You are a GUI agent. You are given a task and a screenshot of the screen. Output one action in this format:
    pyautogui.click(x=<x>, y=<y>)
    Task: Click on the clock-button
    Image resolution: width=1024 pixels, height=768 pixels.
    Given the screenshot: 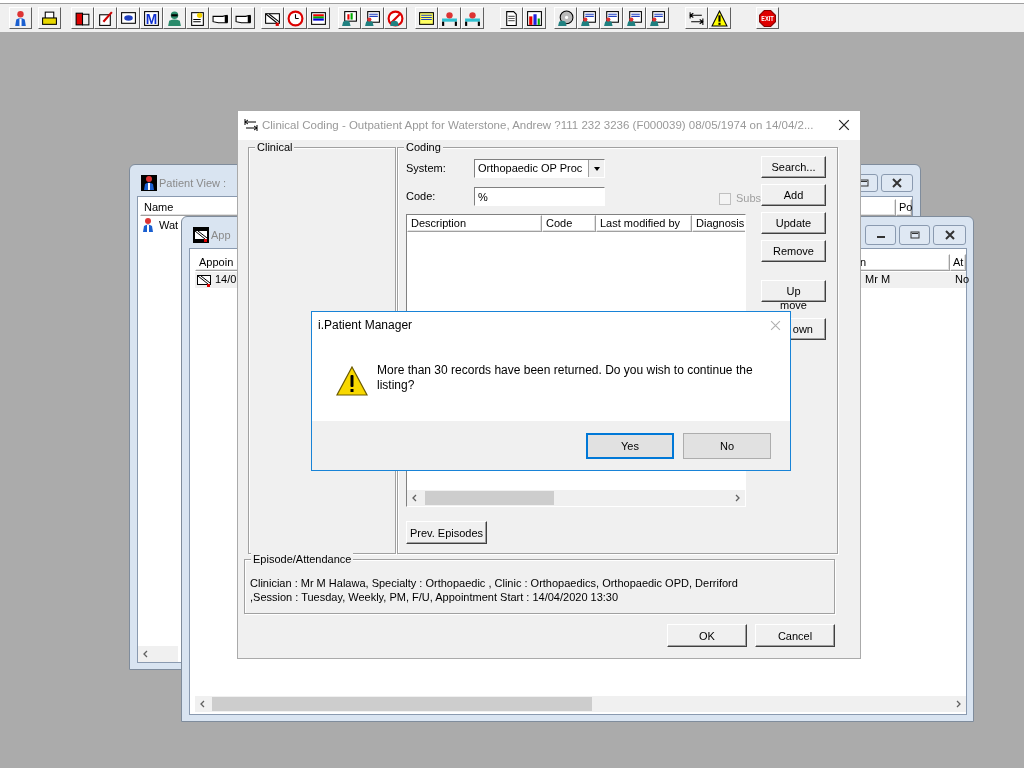 What is the action you would take?
    pyautogui.click(x=295, y=18)
    